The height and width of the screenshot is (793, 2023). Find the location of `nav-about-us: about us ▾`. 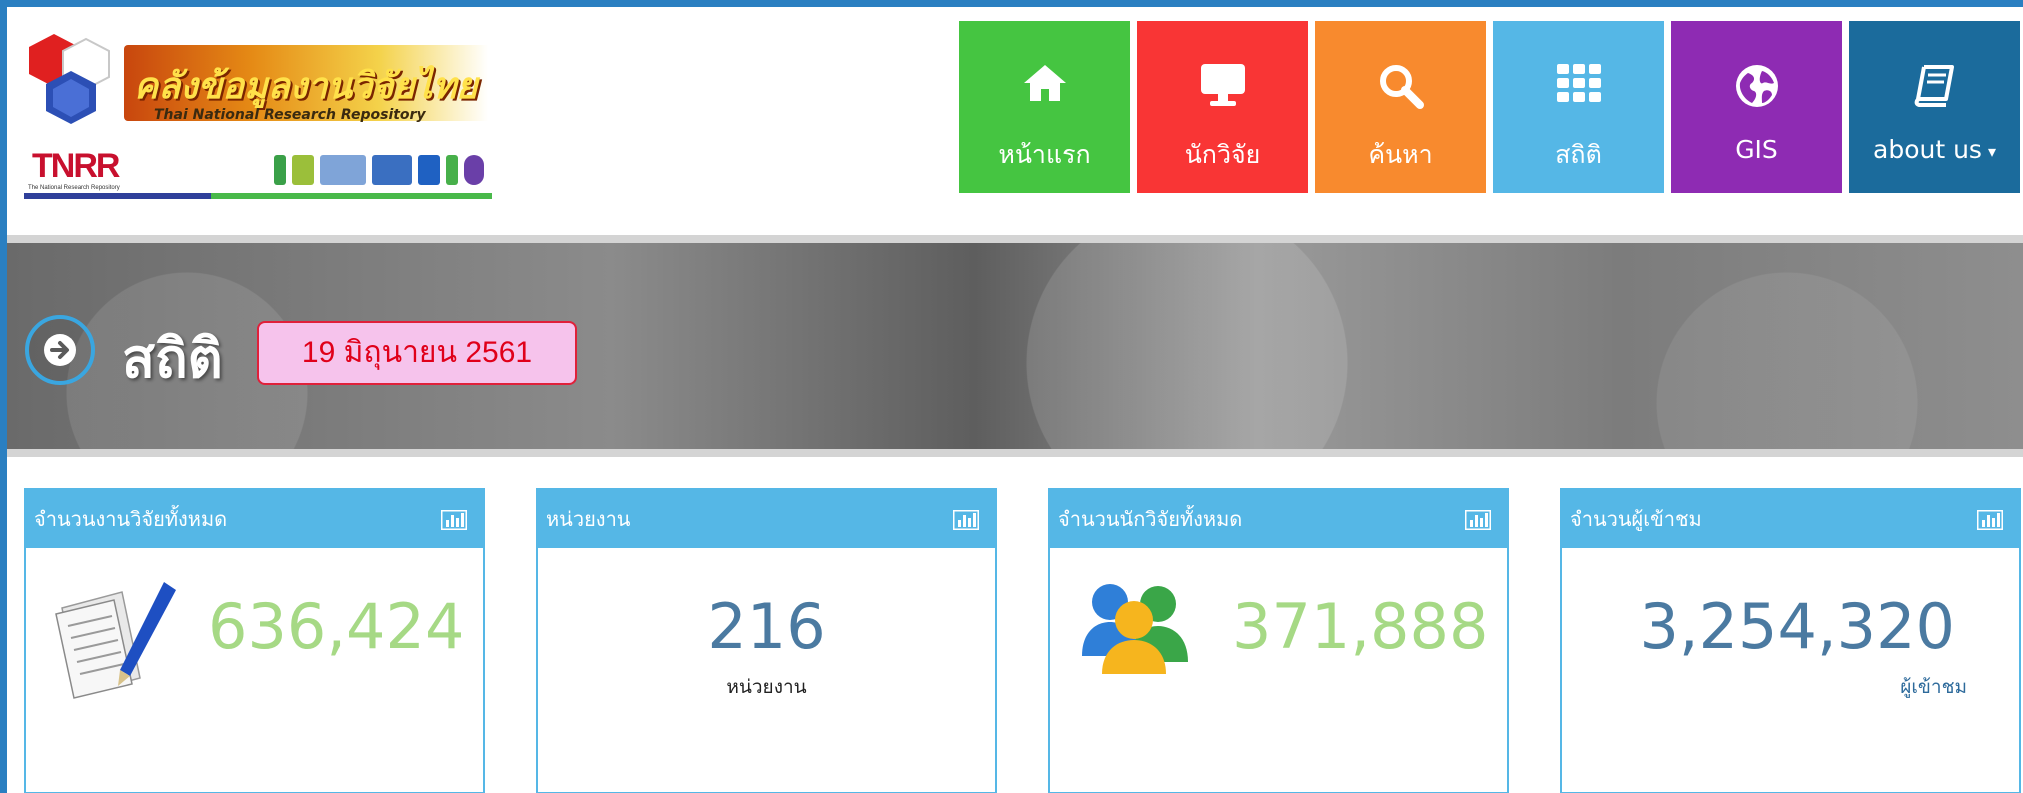

nav-about-us: about us ▾ is located at coordinates (1934, 107).